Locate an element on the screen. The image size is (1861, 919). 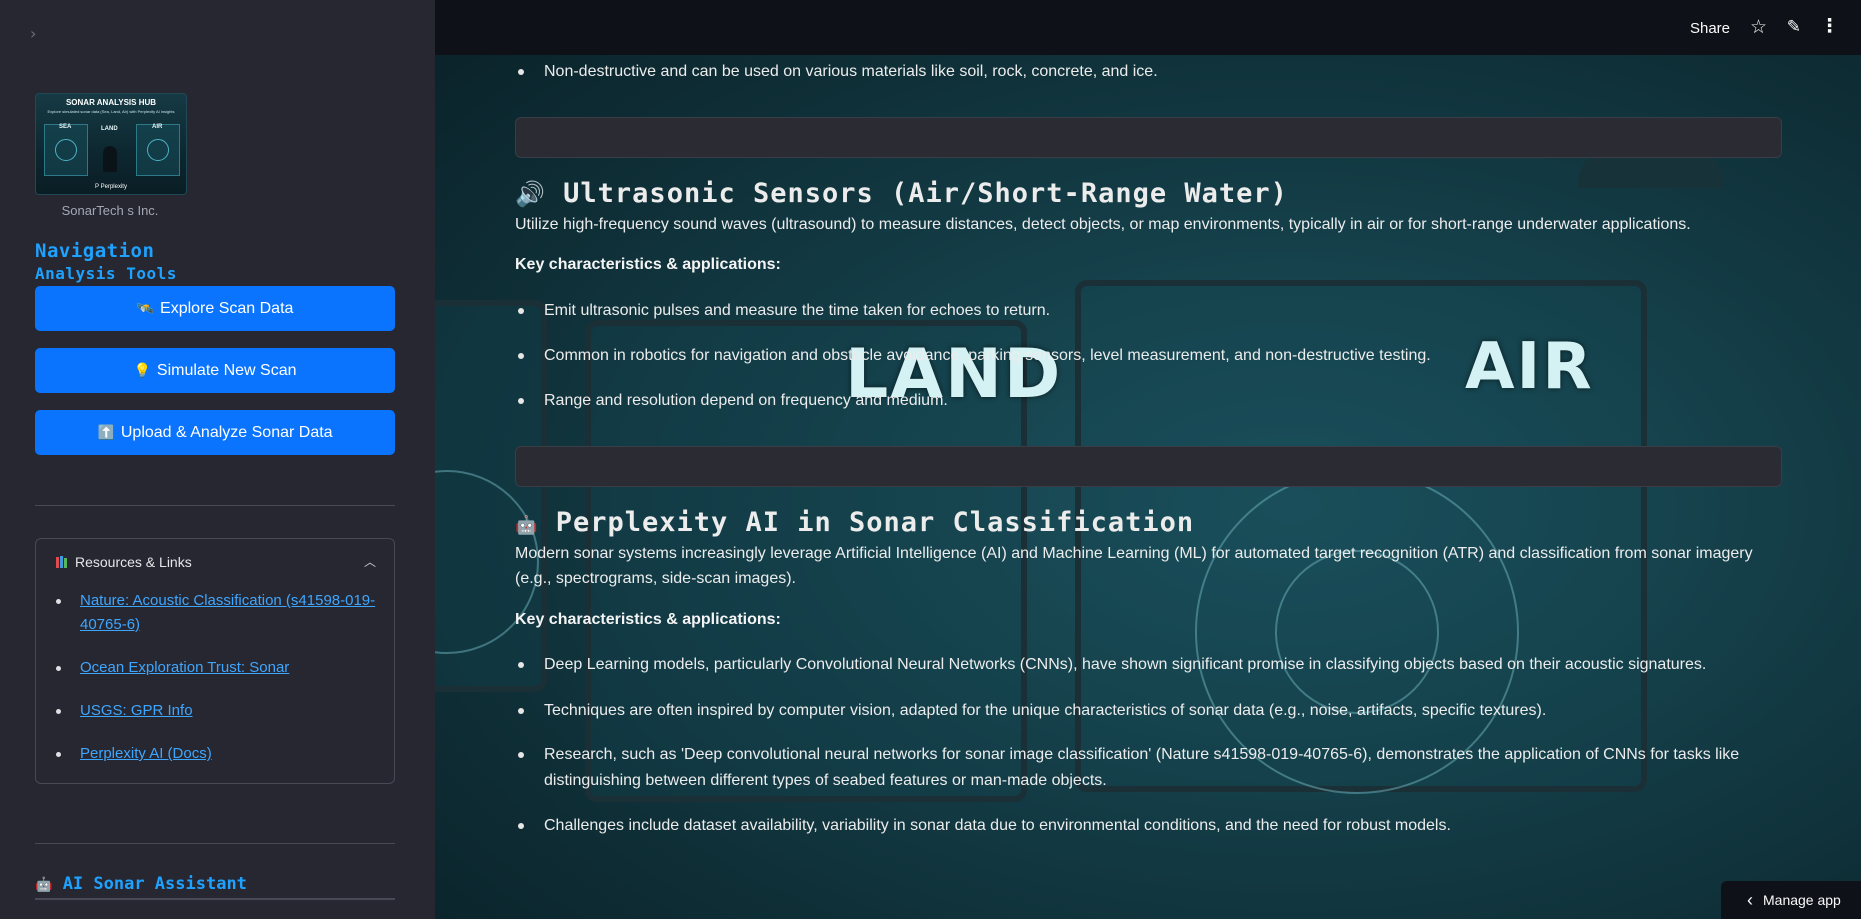
star-icon: ☆ is located at coordinates (1758, 27).